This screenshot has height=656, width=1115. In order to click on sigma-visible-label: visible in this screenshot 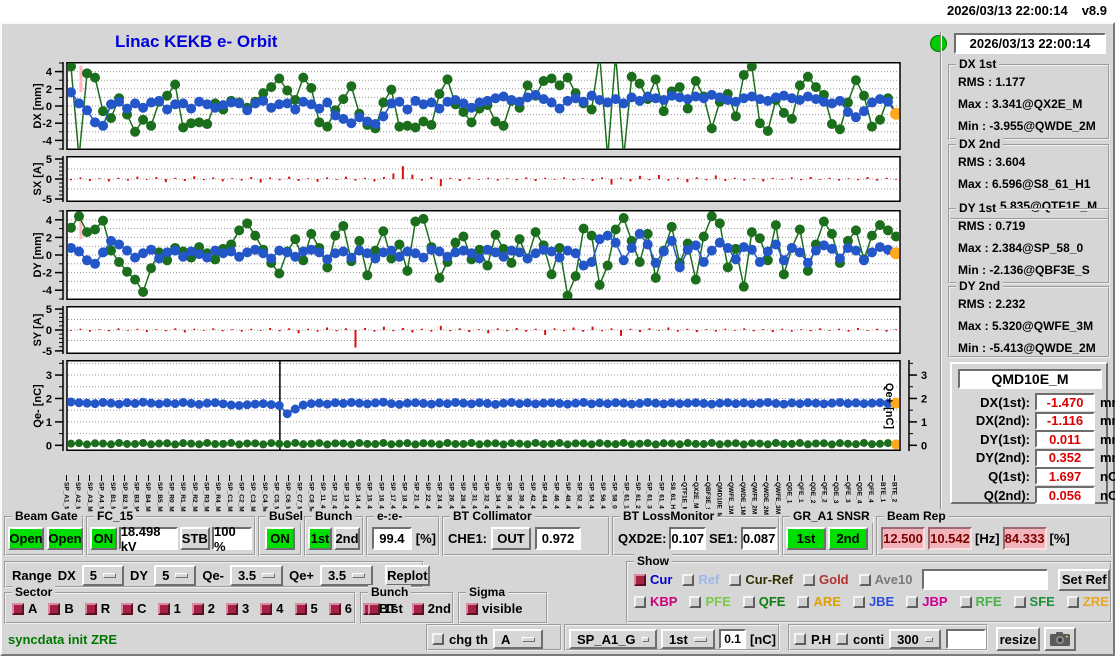, I will do `click(502, 608)`.